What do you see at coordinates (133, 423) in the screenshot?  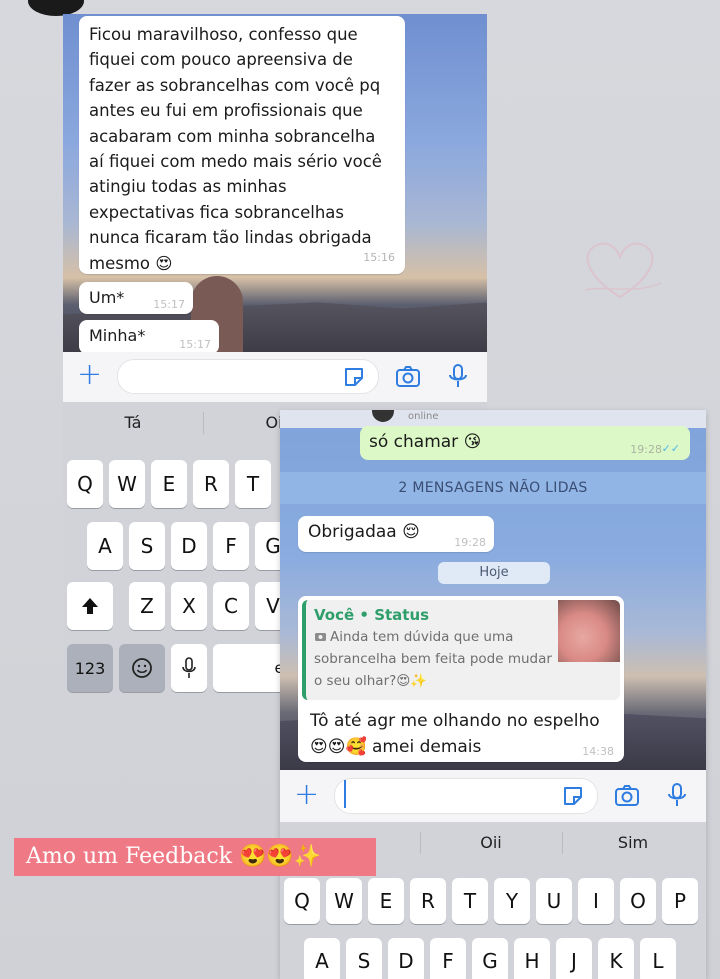 I see `suggestion-item: Tá` at bounding box center [133, 423].